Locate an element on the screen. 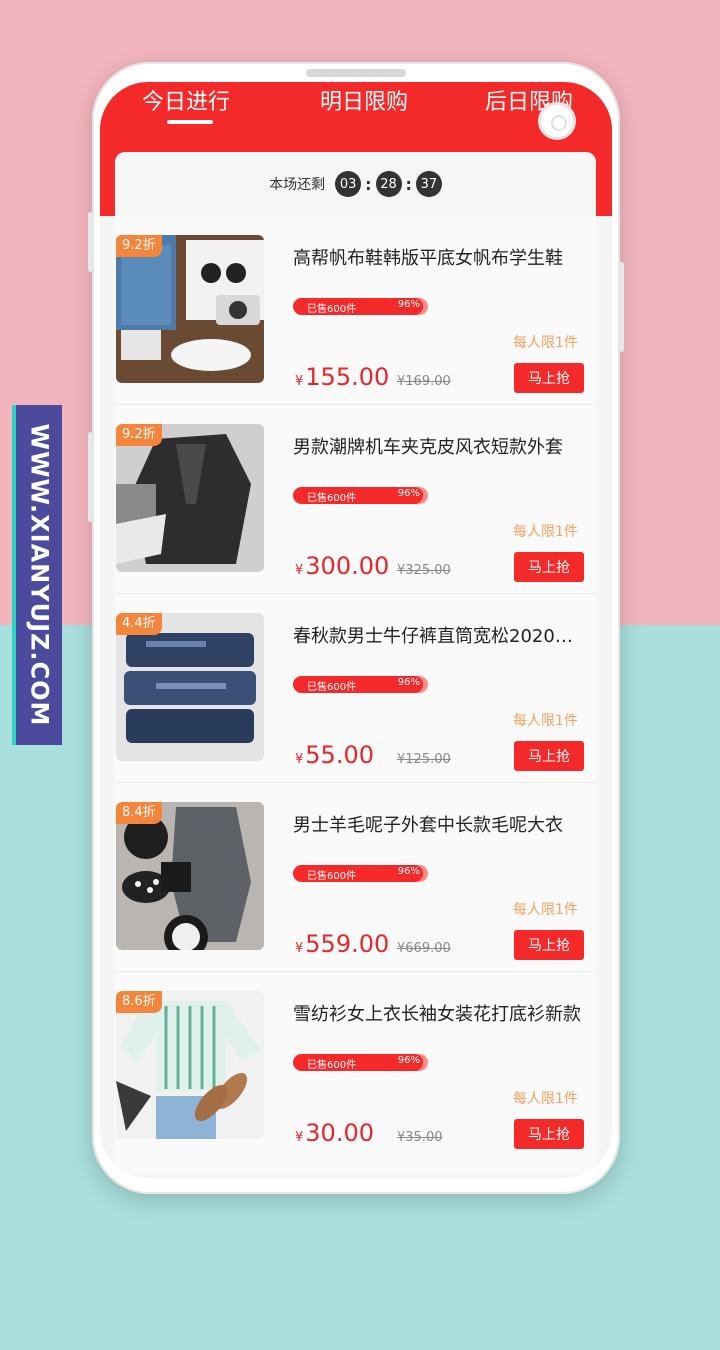 The height and width of the screenshot is (1350, 720). sale-price: ¥559.00 is located at coordinates (342, 944).